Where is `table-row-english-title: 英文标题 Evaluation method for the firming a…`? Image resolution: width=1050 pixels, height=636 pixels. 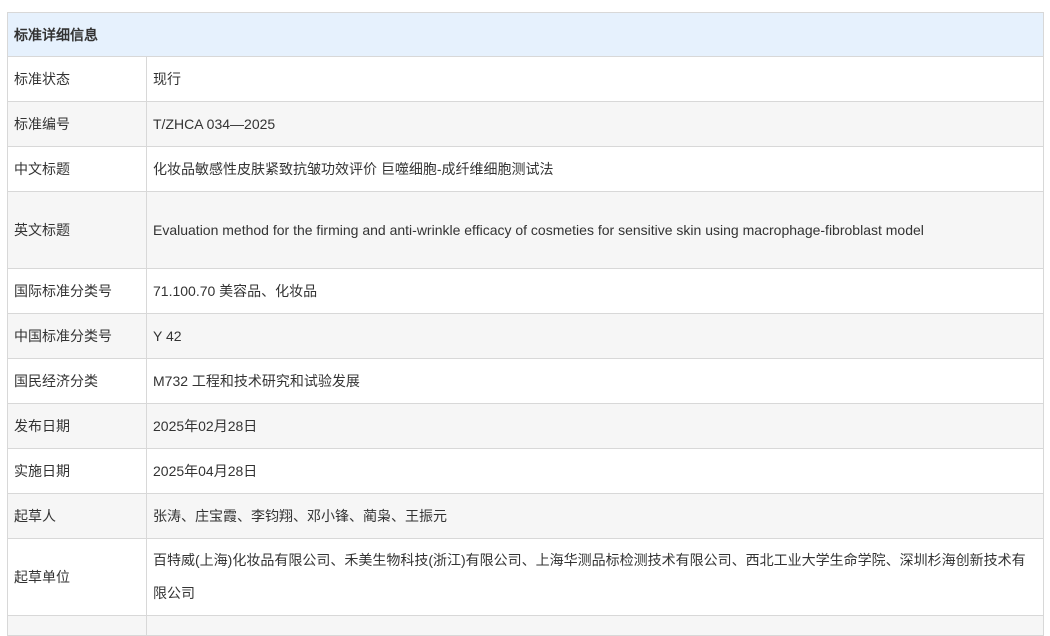 table-row-english-title: 英文标题 Evaluation method for the firming a… is located at coordinates (525, 230).